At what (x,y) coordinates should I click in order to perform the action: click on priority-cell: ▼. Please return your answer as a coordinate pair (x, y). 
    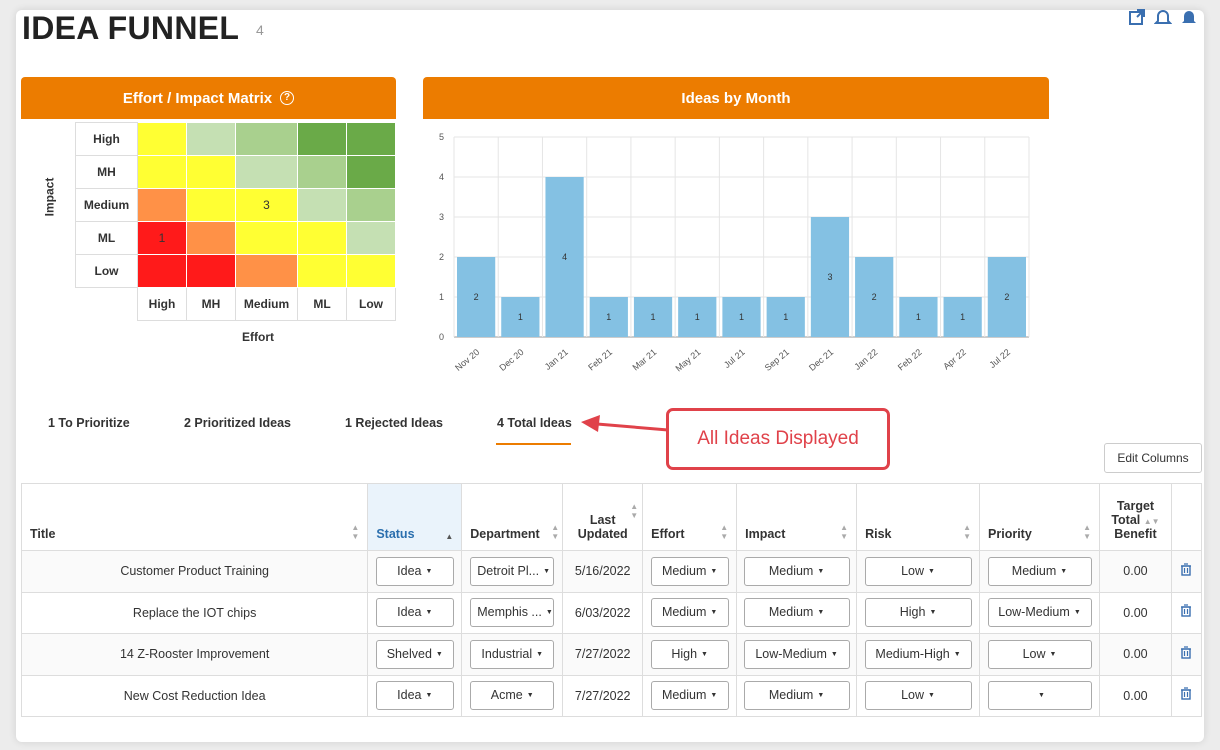
    Looking at the image, I should click on (1039, 695).